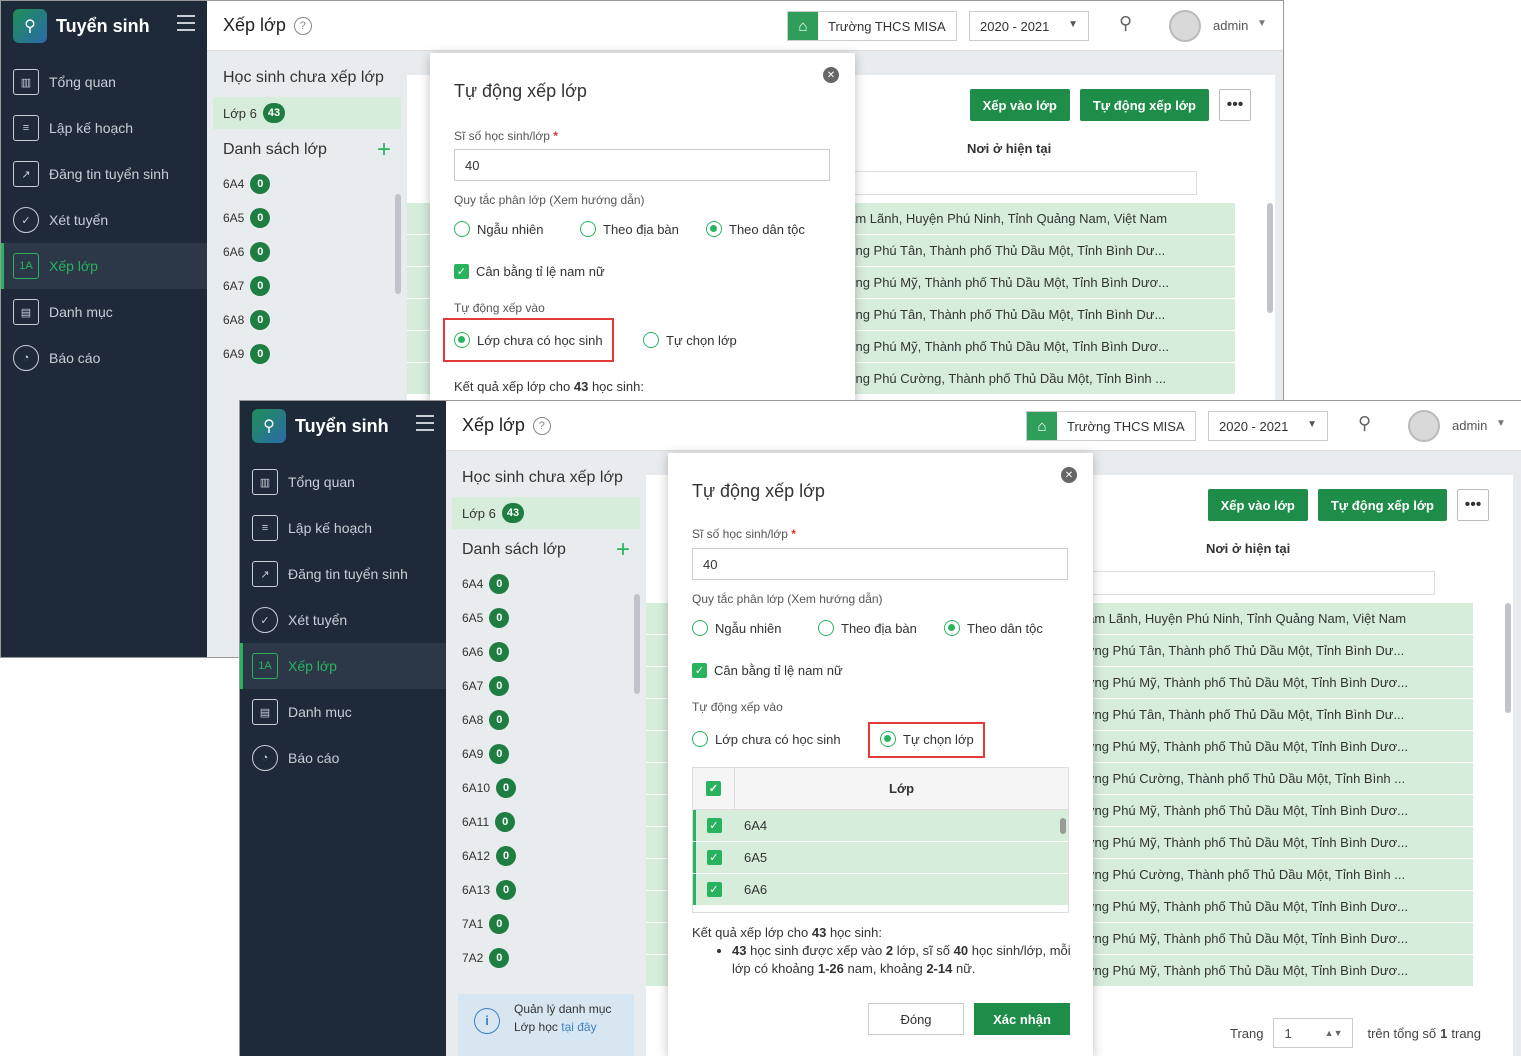 The image size is (1521, 1056). Describe the element at coordinates (578, 1027) in the screenshot. I see `catalog-link: tại đây` at that location.